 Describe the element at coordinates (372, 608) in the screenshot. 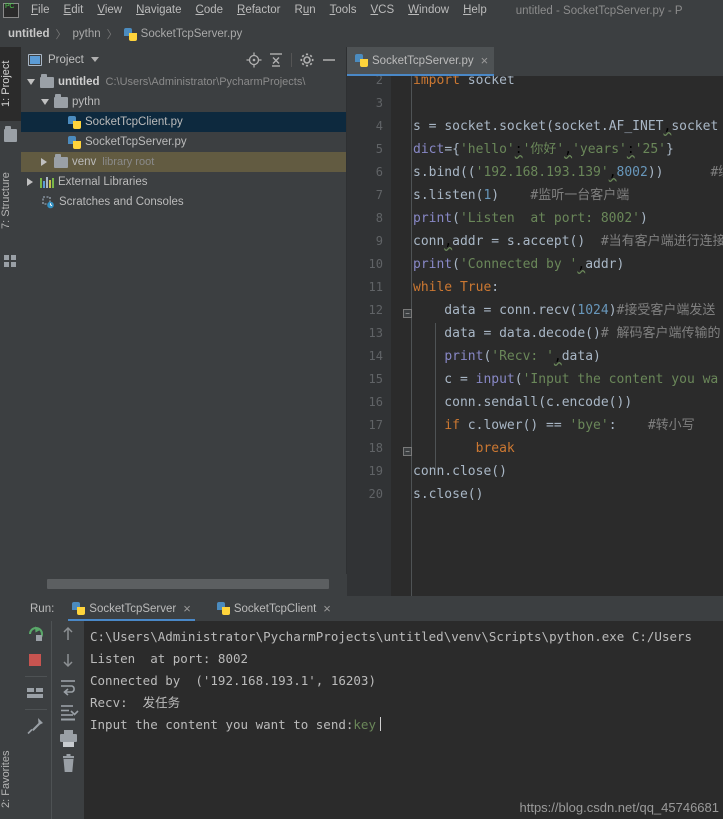

I see `run-tab-bar: Run: SocketTcpServer × SocketTcpClient ×` at that location.